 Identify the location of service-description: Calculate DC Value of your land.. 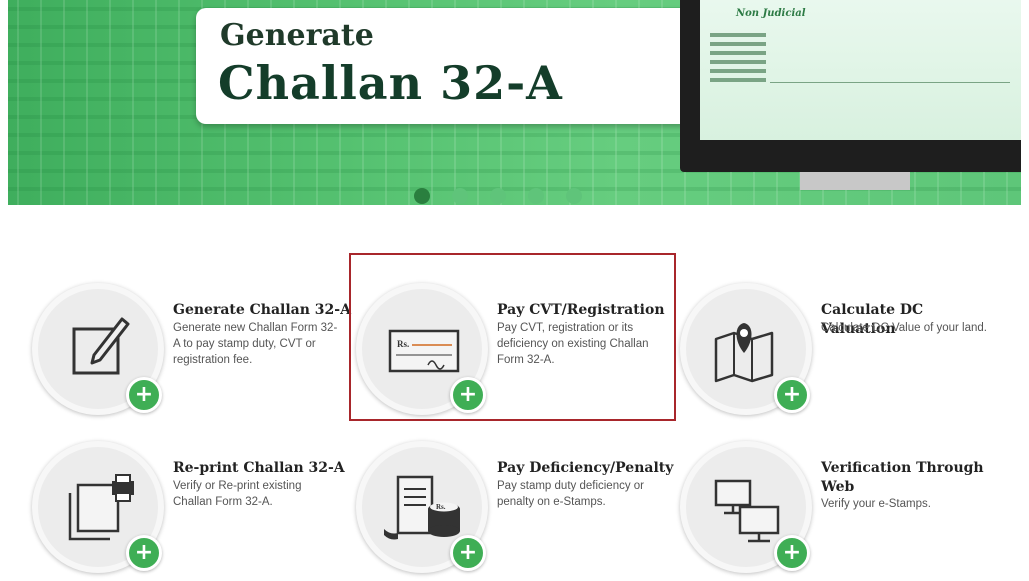
(904, 328).